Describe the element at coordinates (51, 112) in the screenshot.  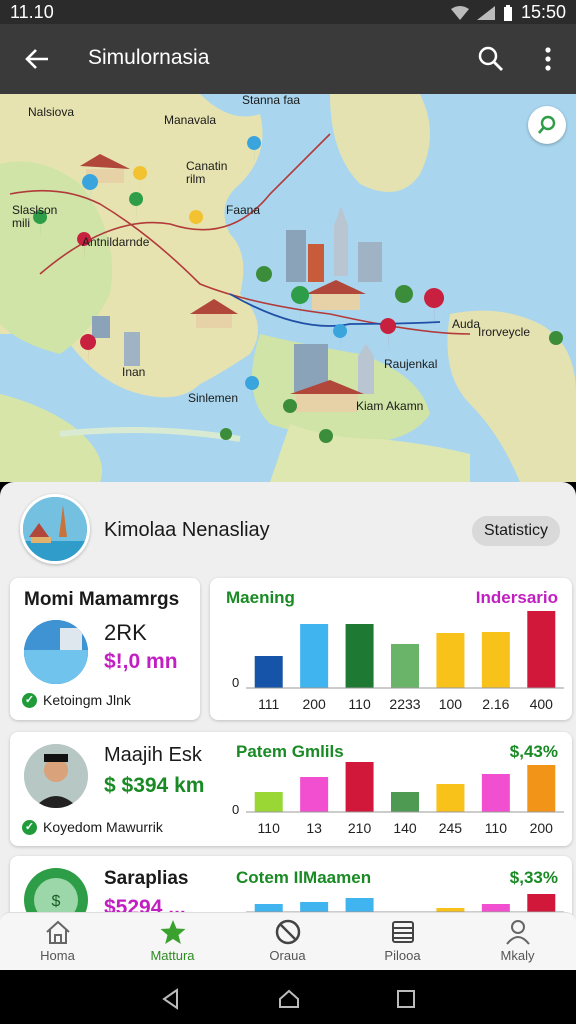
I see `map-label: Nalsiova` at that location.